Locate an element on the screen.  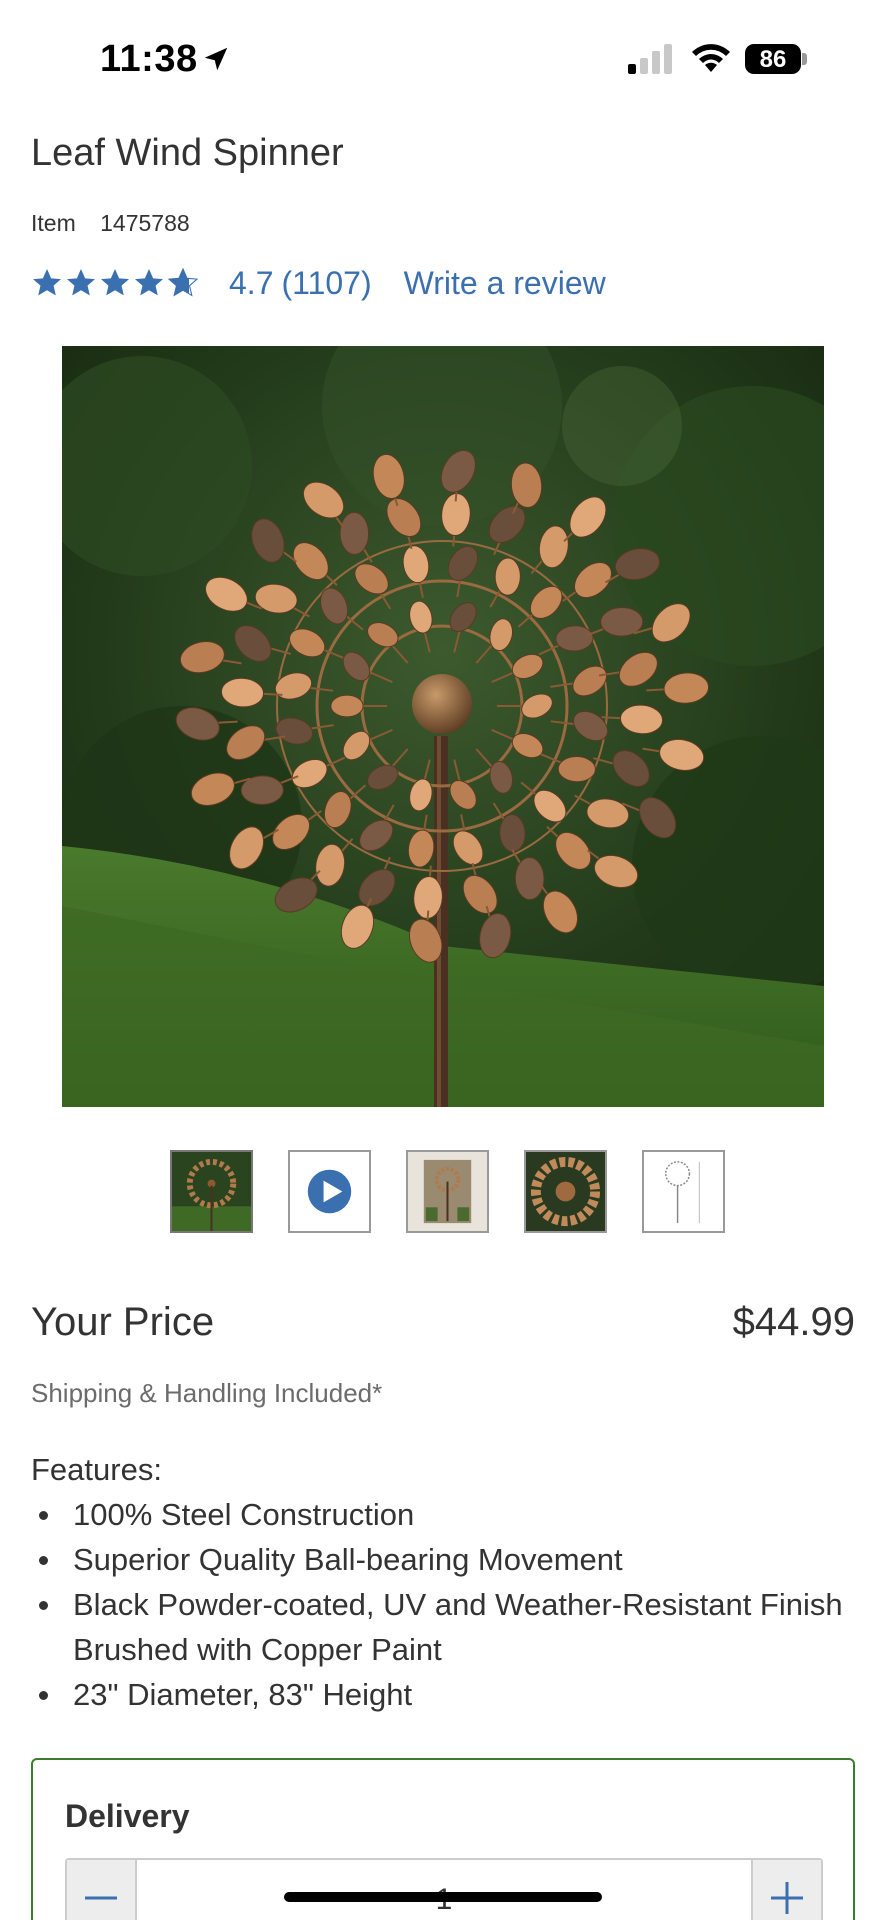
quantity-increase-button is located at coordinates (786, 1890).